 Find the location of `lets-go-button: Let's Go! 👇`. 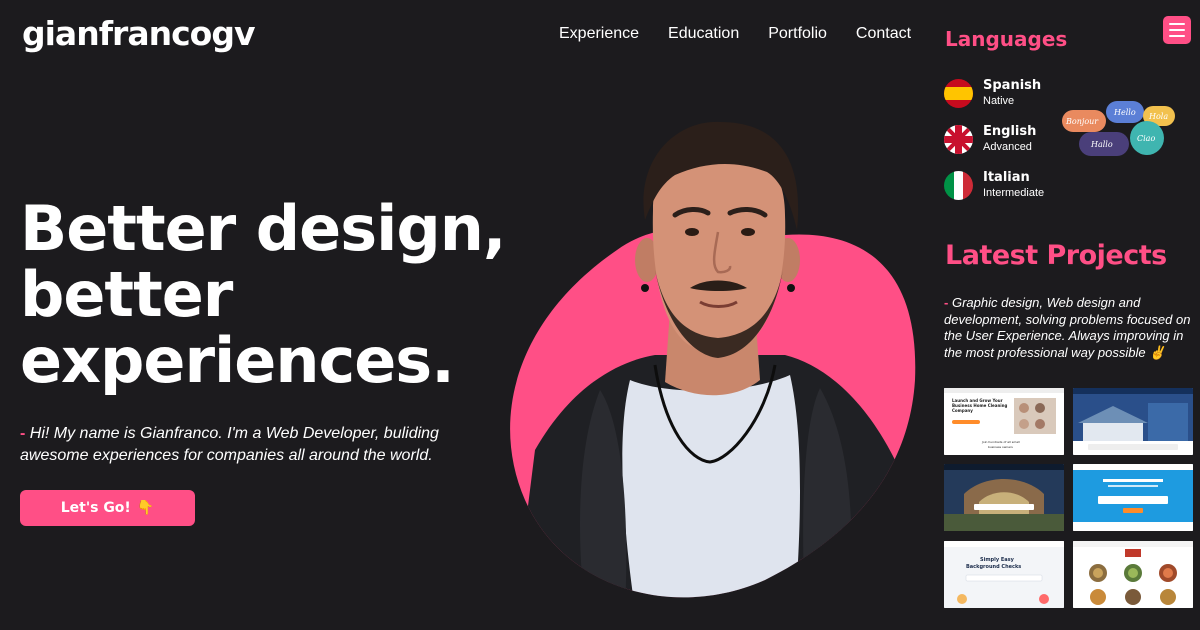

lets-go-button: Let's Go! 👇 is located at coordinates (107, 508).